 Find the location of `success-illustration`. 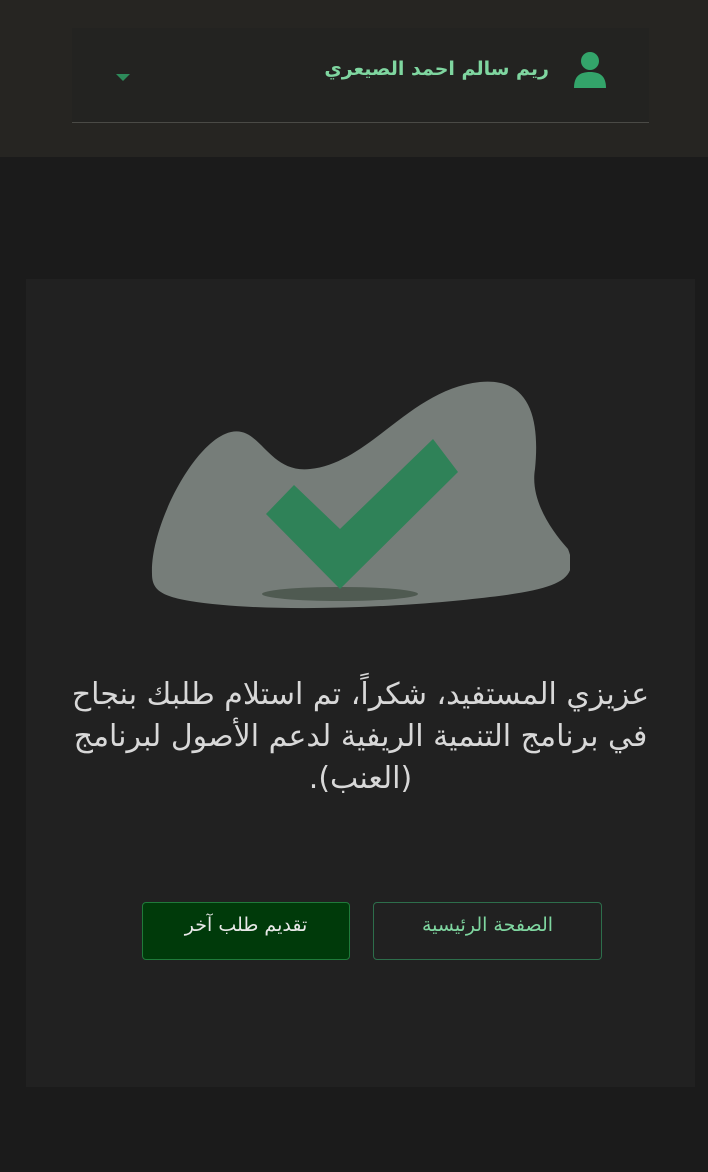

success-illustration is located at coordinates (360, 495).